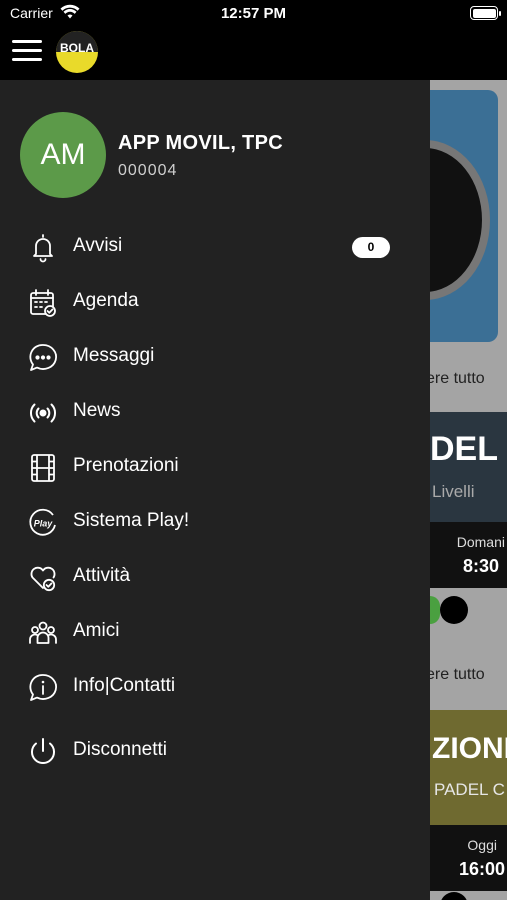 The height and width of the screenshot is (900, 507). I want to click on film-strip-icon, so click(43, 468).